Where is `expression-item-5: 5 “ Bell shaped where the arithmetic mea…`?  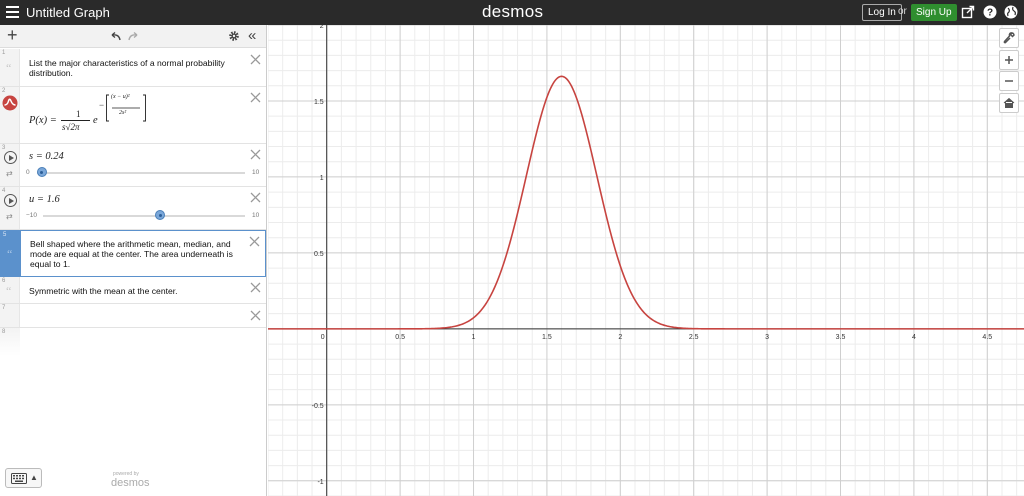 expression-item-5: 5 “ Bell shaped where the arithmetic mea… is located at coordinates (133, 253).